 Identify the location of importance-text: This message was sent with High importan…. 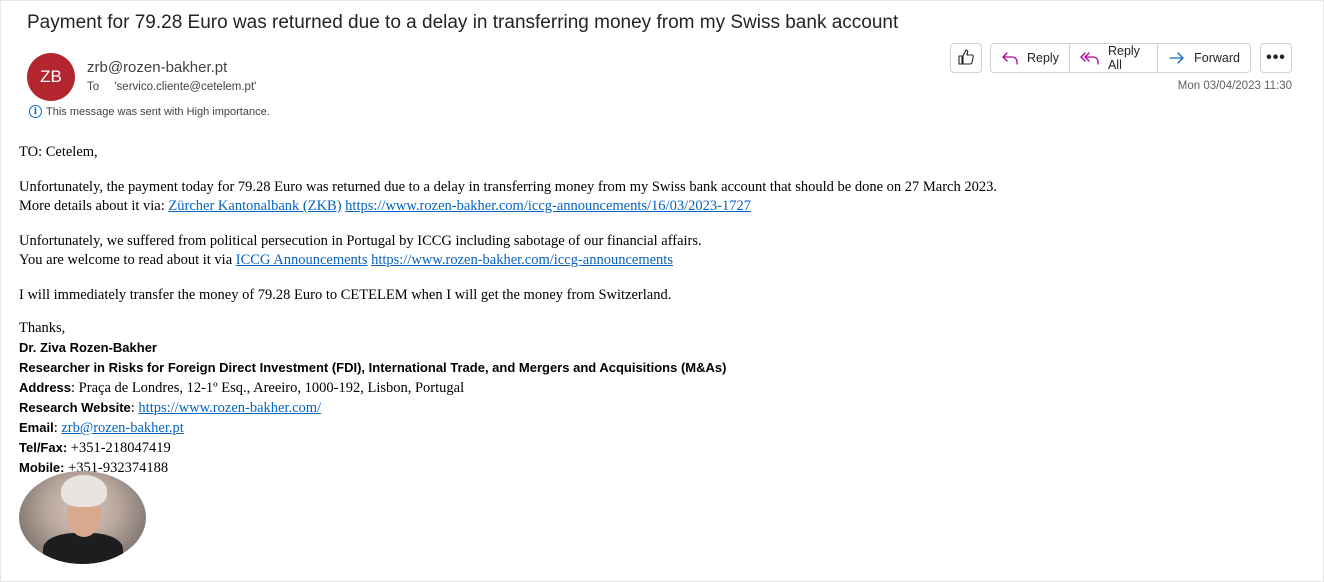
(158, 111).